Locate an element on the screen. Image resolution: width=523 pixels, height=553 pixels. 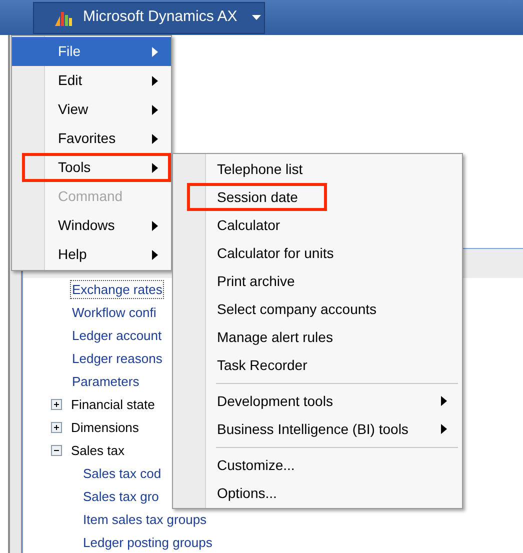
tree-link: Ledger account is located at coordinates (117, 335).